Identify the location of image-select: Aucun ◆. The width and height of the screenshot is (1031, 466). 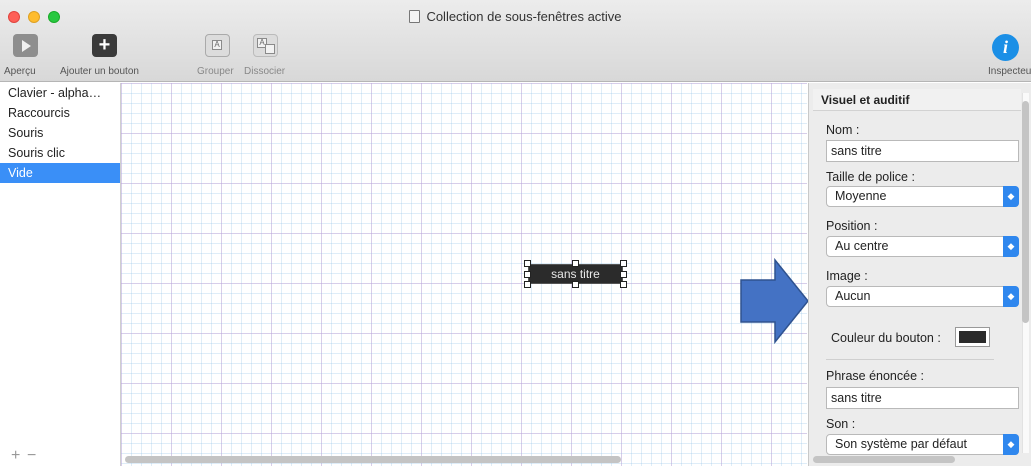
(922, 296).